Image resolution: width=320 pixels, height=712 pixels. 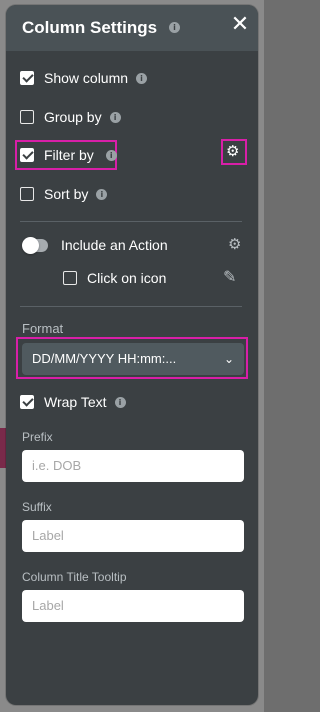 I want to click on filter-by-option: Filter by i, so click(x=68, y=155).